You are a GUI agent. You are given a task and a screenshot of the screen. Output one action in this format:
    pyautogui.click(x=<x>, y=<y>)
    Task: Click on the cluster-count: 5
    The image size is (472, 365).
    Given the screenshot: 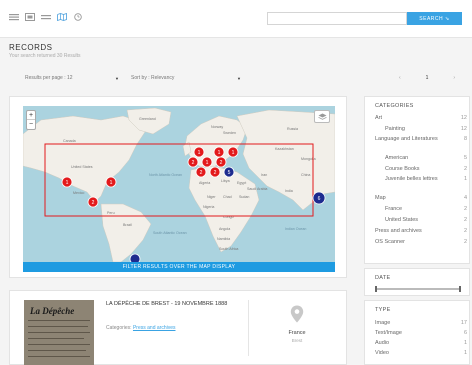 What is the action you would take?
    pyautogui.click(x=229, y=173)
    